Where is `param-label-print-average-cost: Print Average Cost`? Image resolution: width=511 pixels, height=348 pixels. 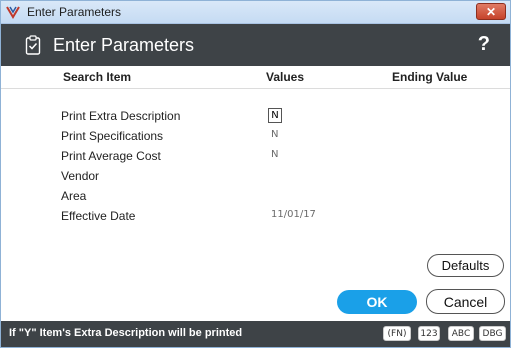
param-label-print-average-cost: Print Average Cost is located at coordinates (111, 156).